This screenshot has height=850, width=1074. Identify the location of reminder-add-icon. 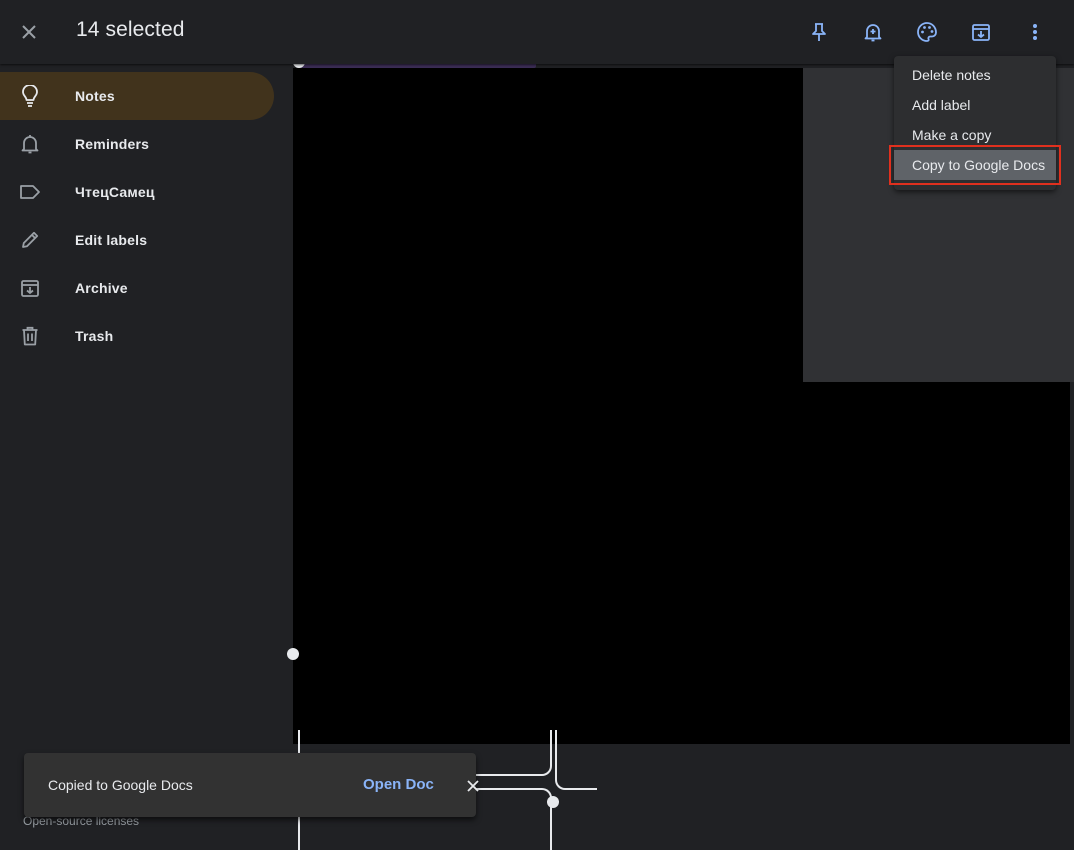
(873, 33).